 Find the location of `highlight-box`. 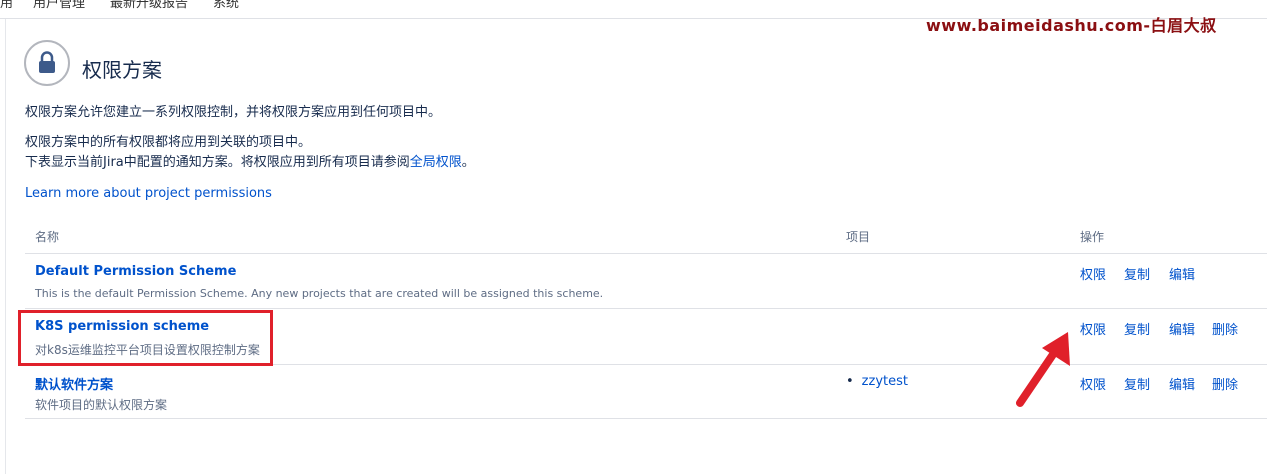

highlight-box is located at coordinates (145, 338).